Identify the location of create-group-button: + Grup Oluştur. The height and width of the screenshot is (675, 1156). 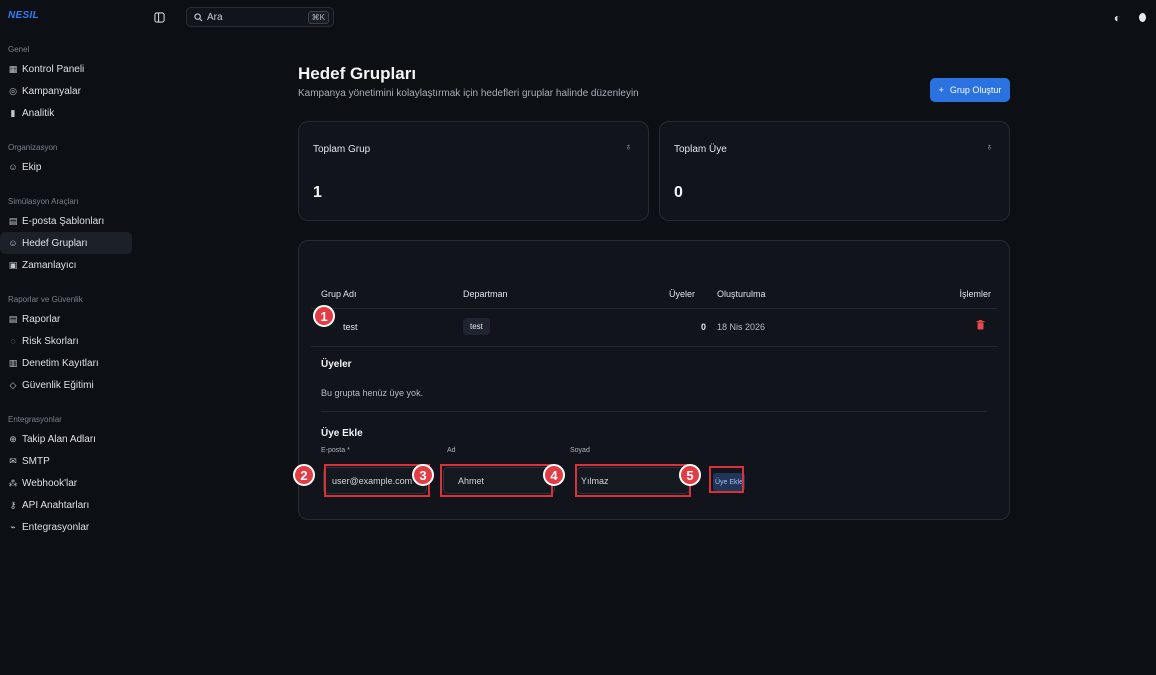
(970, 90).